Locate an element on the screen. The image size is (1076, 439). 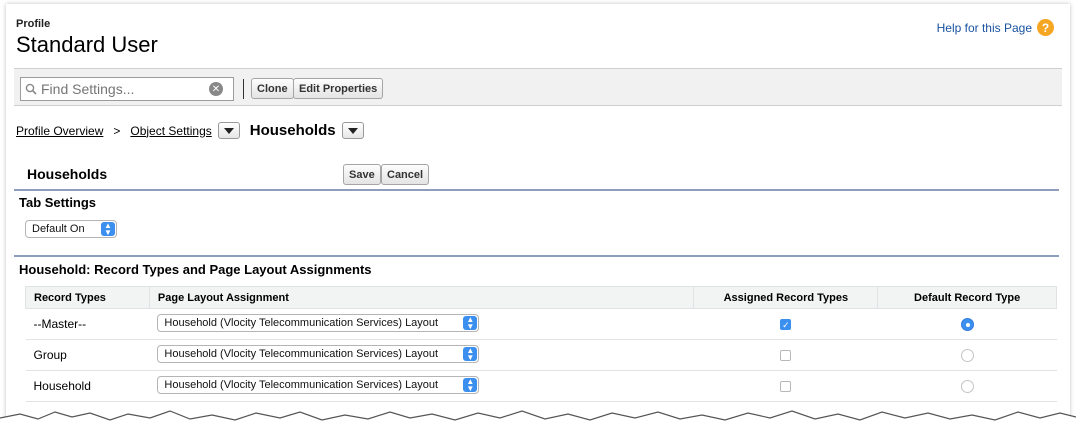
cancel-button: Cancel is located at coordinates (405, 174).